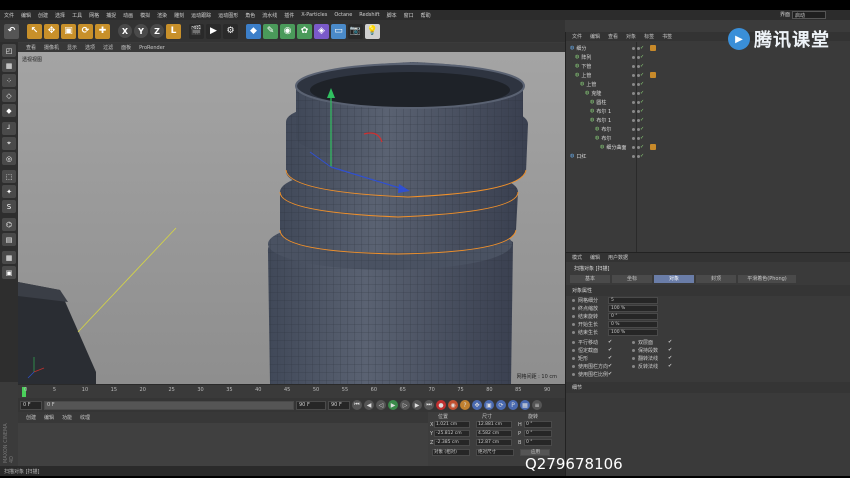 This screenshot has width=850, height=478. Describe the element at coordinates (667, 36) in the screenshot. I see `object-manager-menu-item: 书签` at that location.